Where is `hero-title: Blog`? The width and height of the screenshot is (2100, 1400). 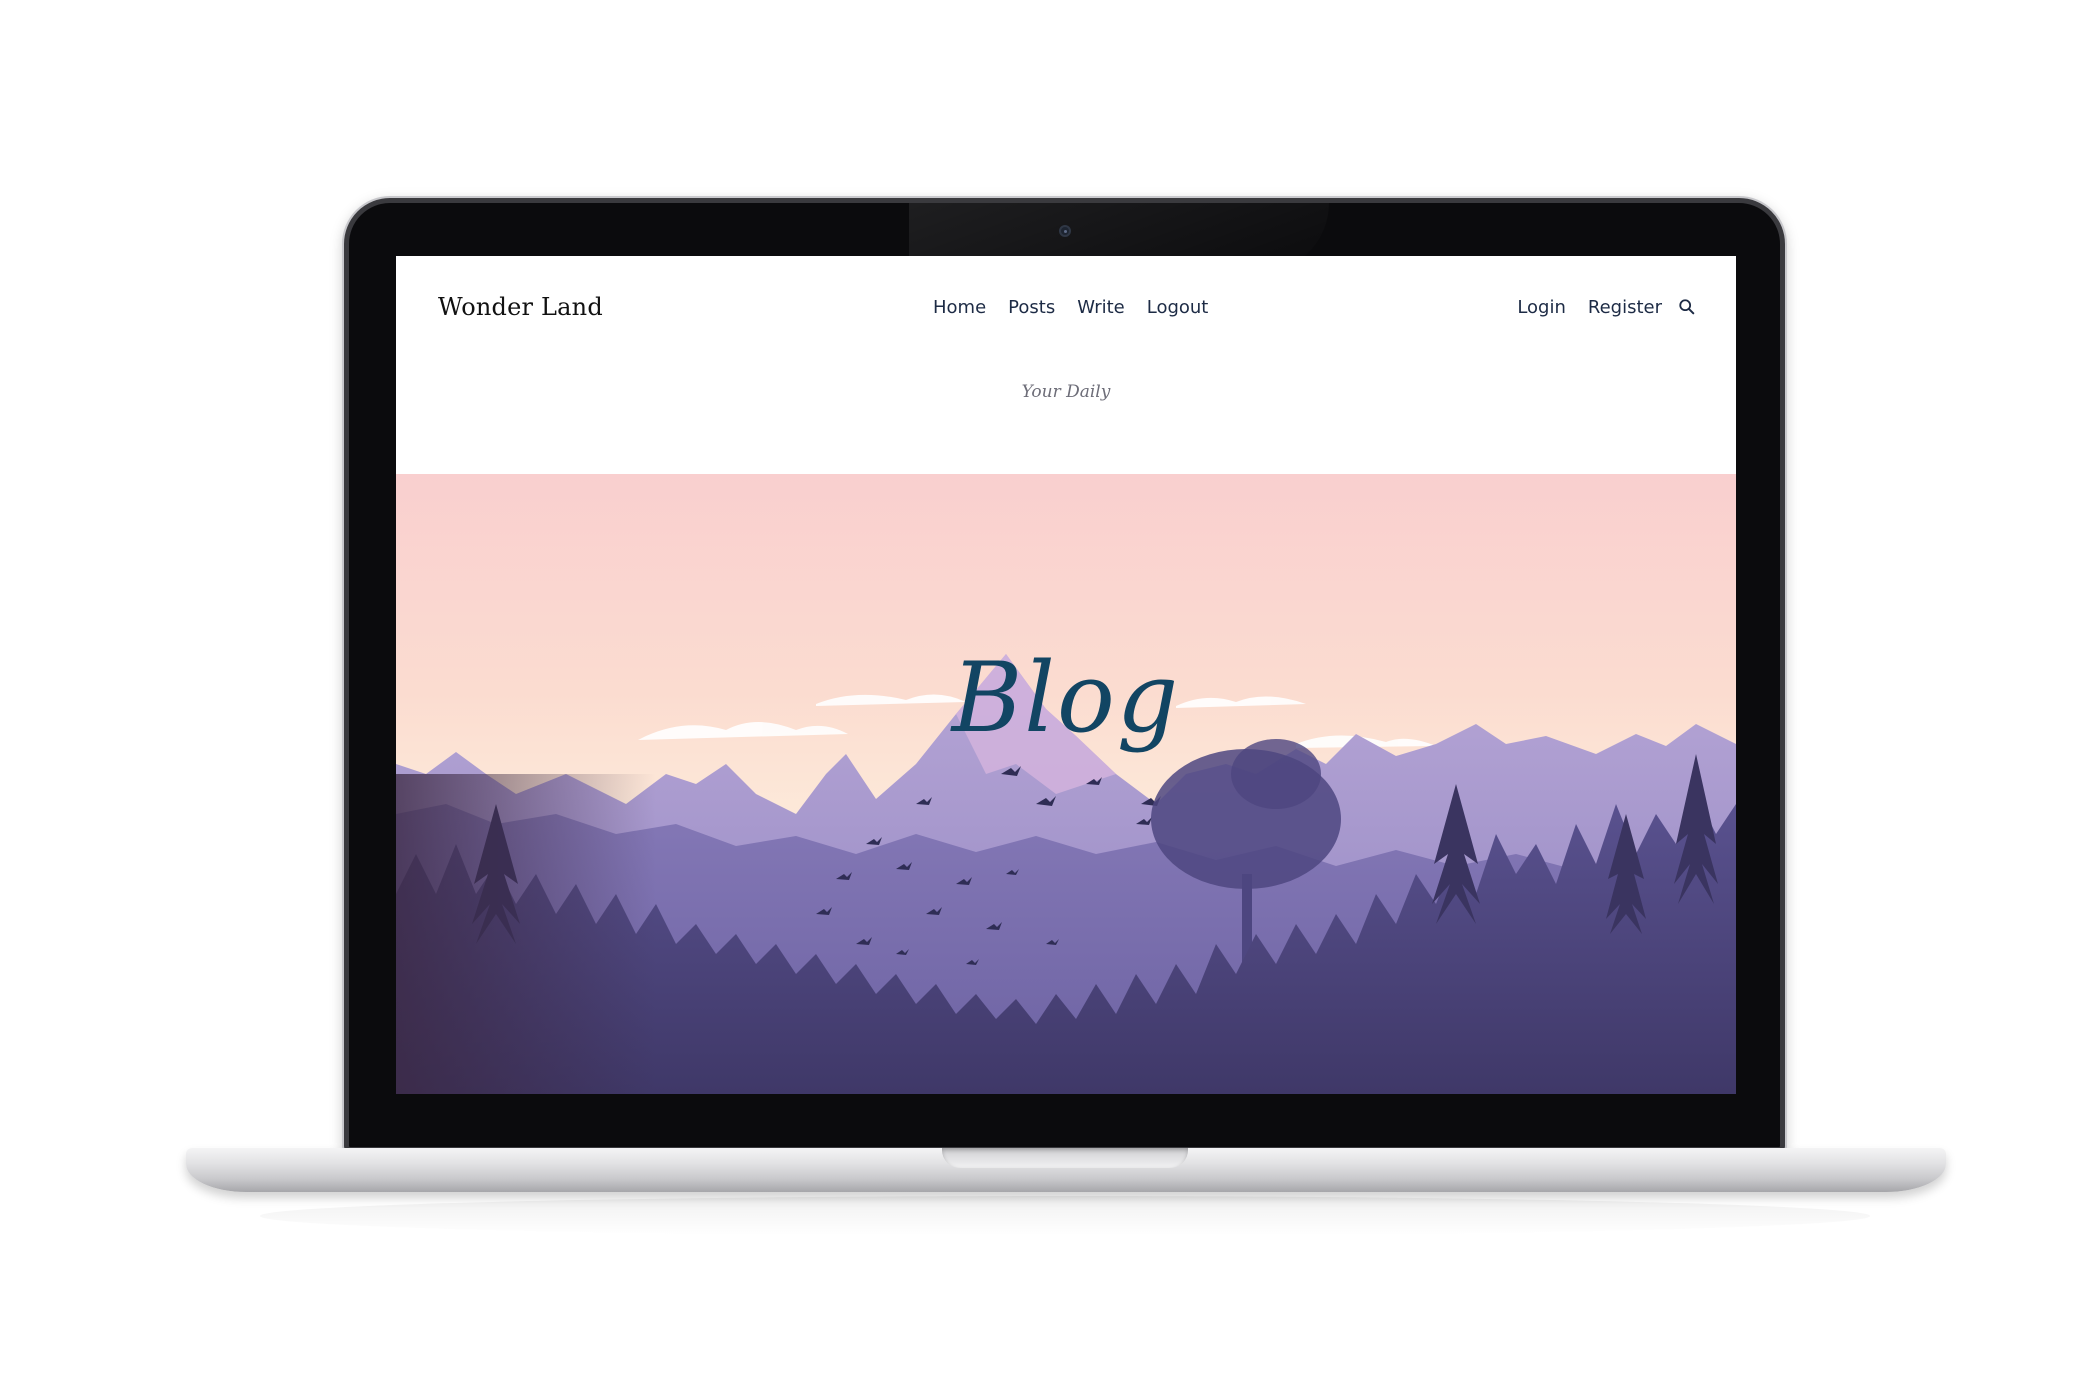 hero-title: Blog is located at coordinates (1066, 698).